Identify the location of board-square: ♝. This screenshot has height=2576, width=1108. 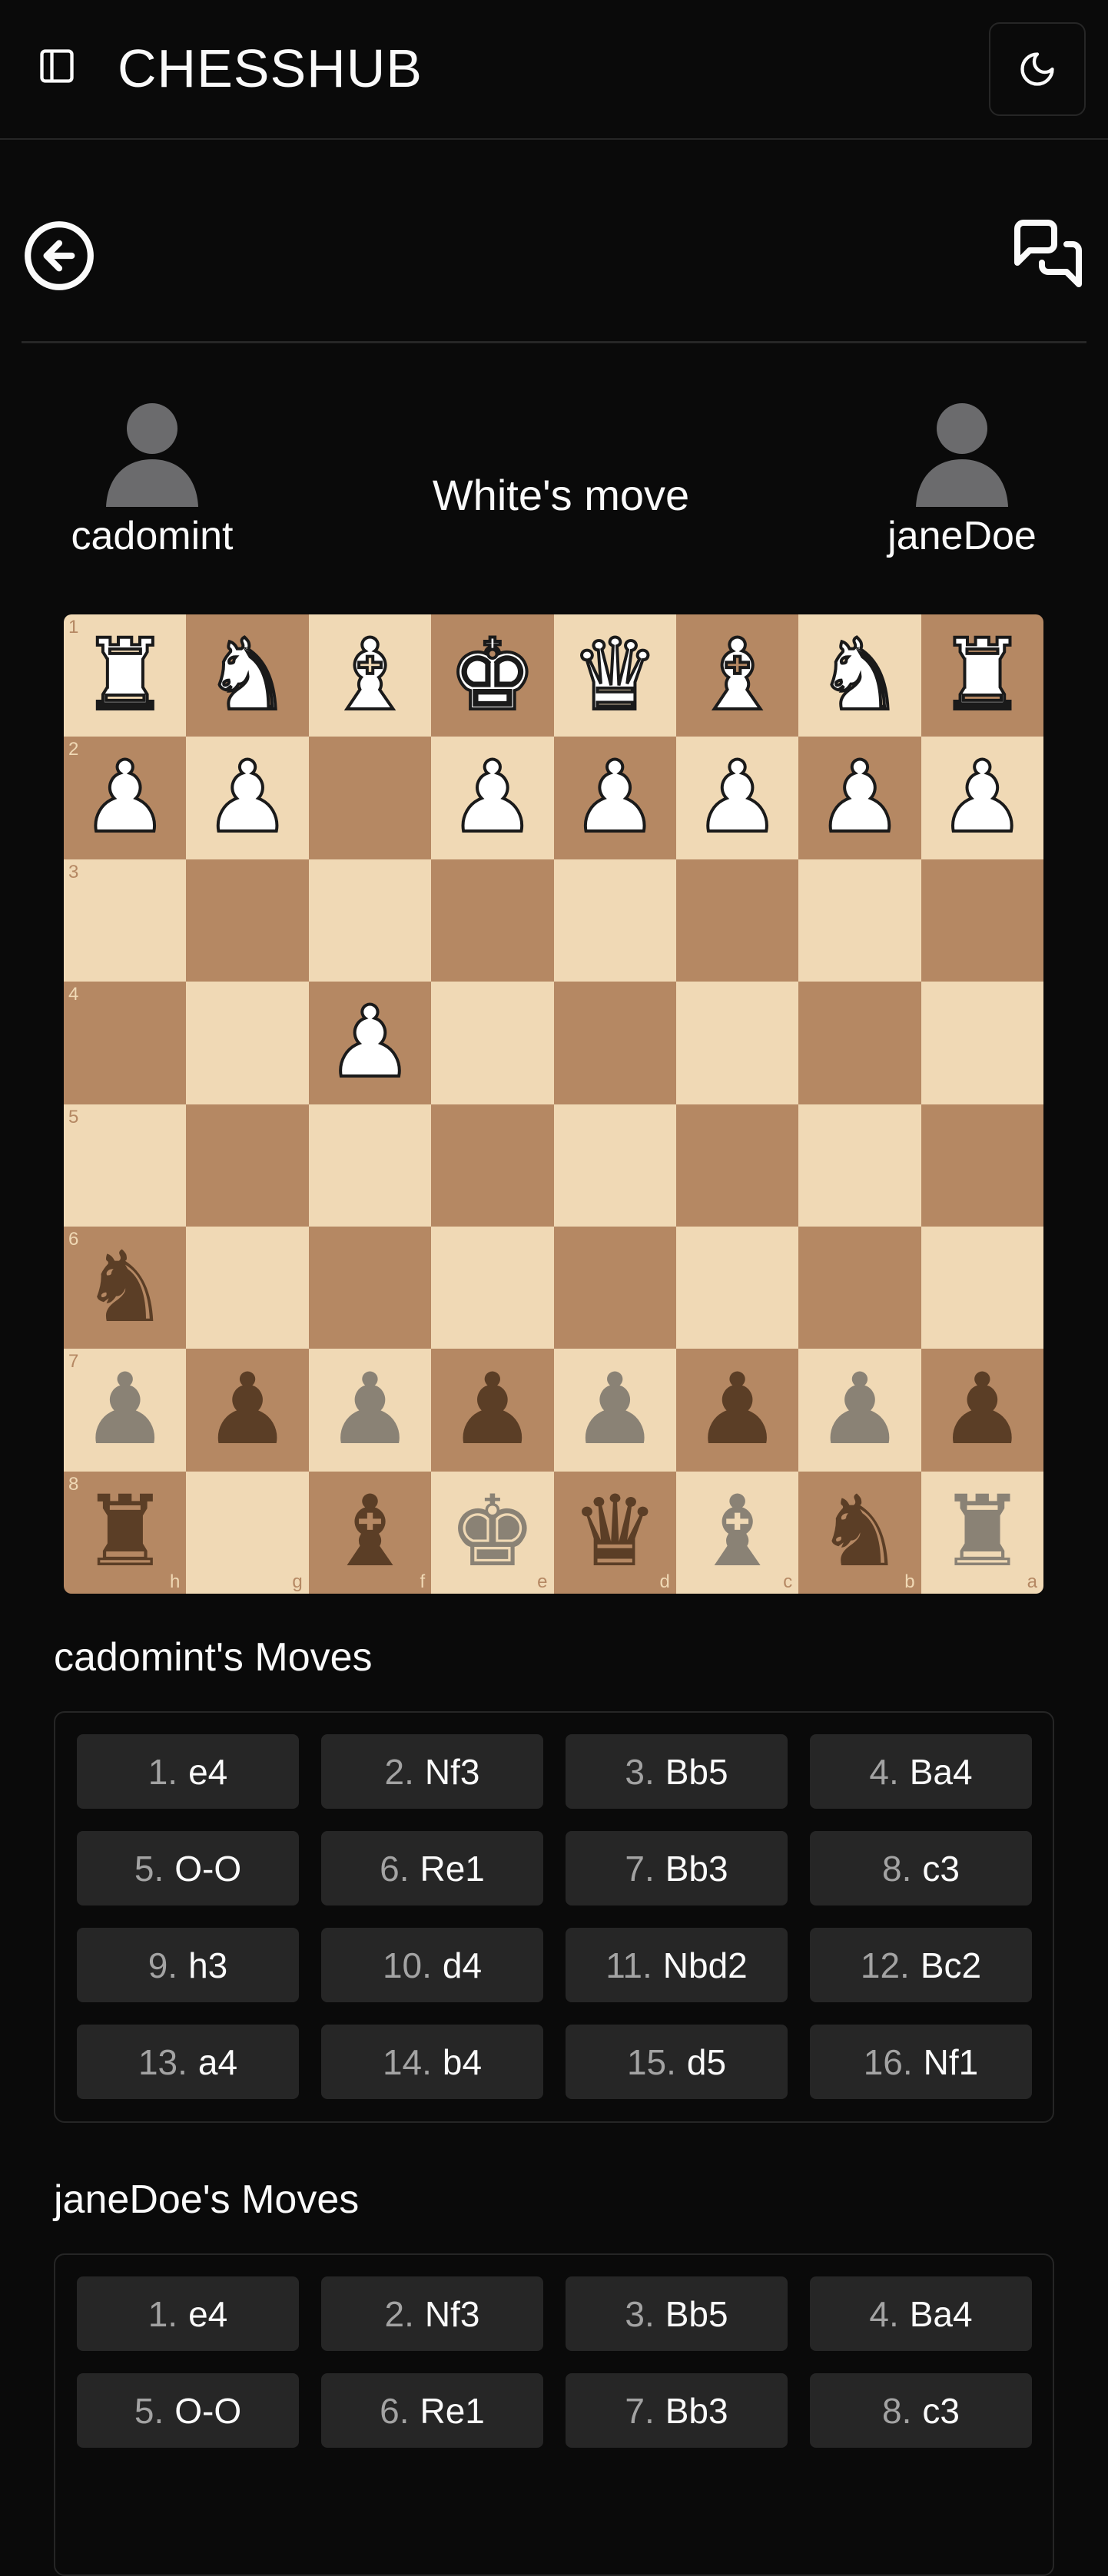
(370, 675).